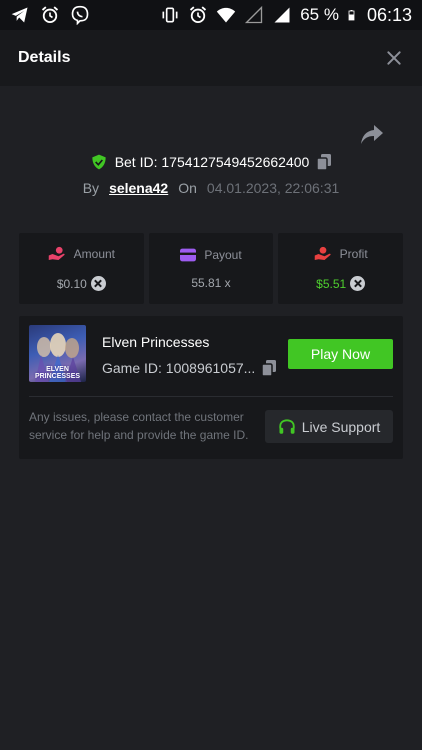 The image size is (422, 750). What do you see at coordinates (94, 254) in the screenshot?
I see `stat-amount-label: Amount` at bounding box center [94, 254].